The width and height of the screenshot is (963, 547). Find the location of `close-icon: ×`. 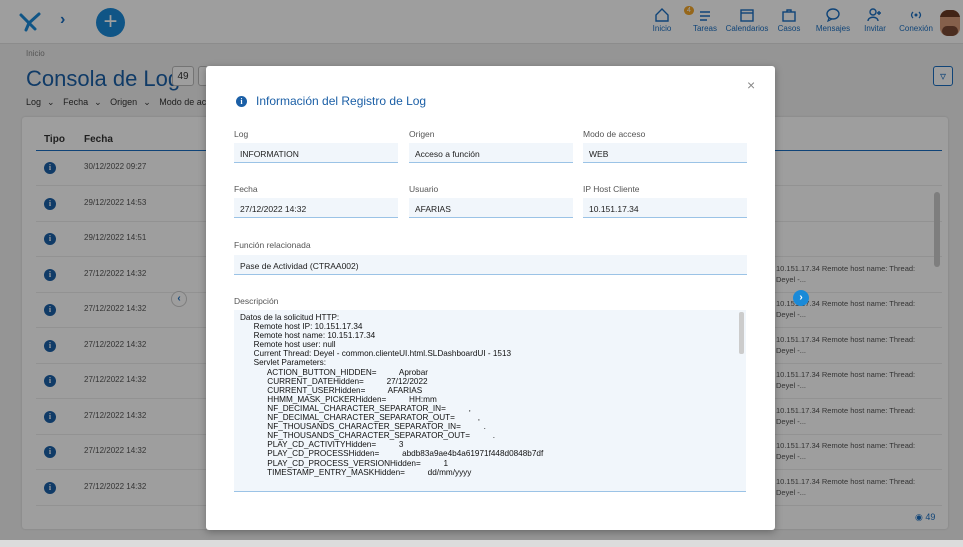

close-icon: × is located at coordinates (751, 85).